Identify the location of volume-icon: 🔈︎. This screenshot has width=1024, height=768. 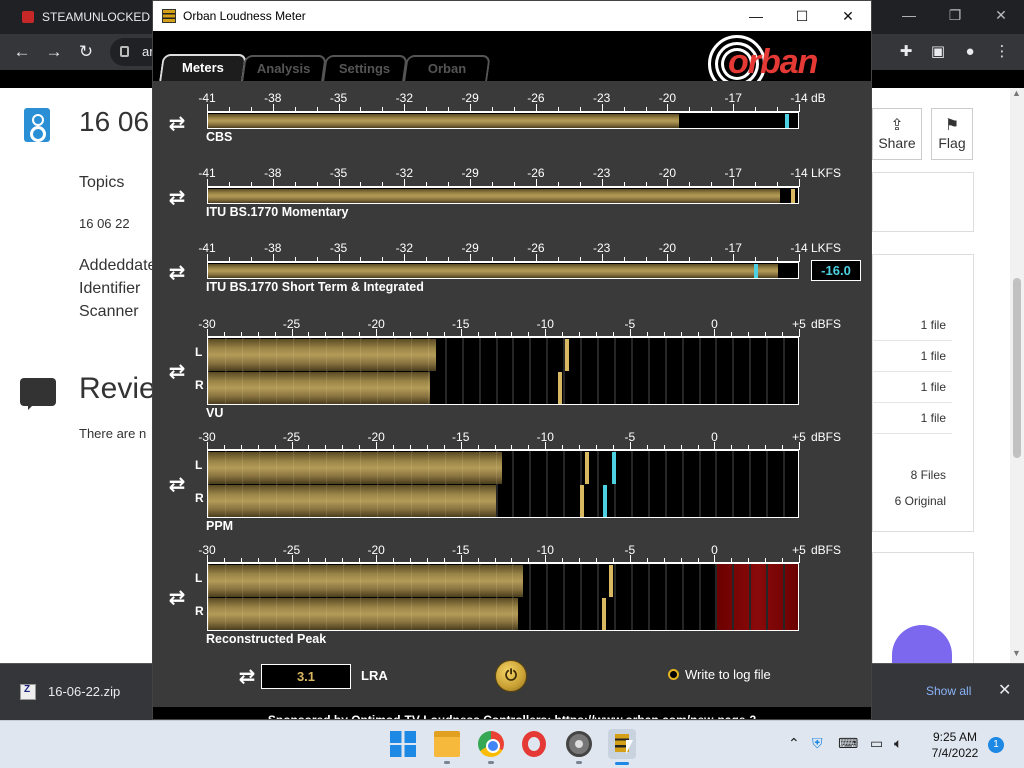
(898, 743).